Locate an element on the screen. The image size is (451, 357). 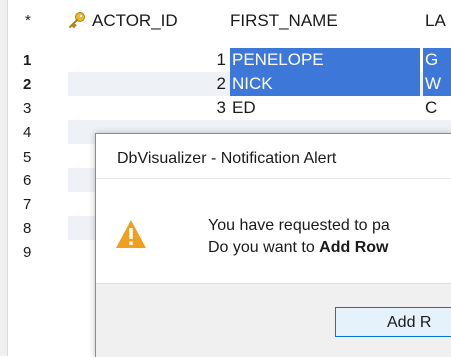
table-row: 1 1 PENELOPE G is located at coordinates (229, 60).